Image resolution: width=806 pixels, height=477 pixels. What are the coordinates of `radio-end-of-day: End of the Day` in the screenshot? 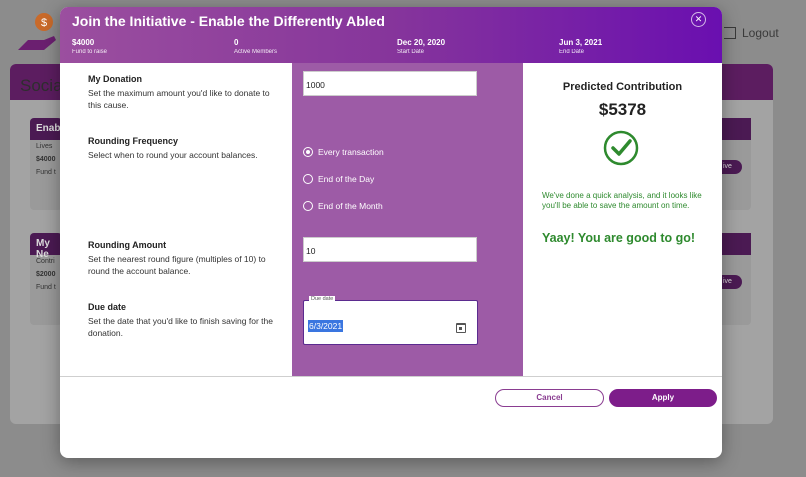 It's located at (338, 179).